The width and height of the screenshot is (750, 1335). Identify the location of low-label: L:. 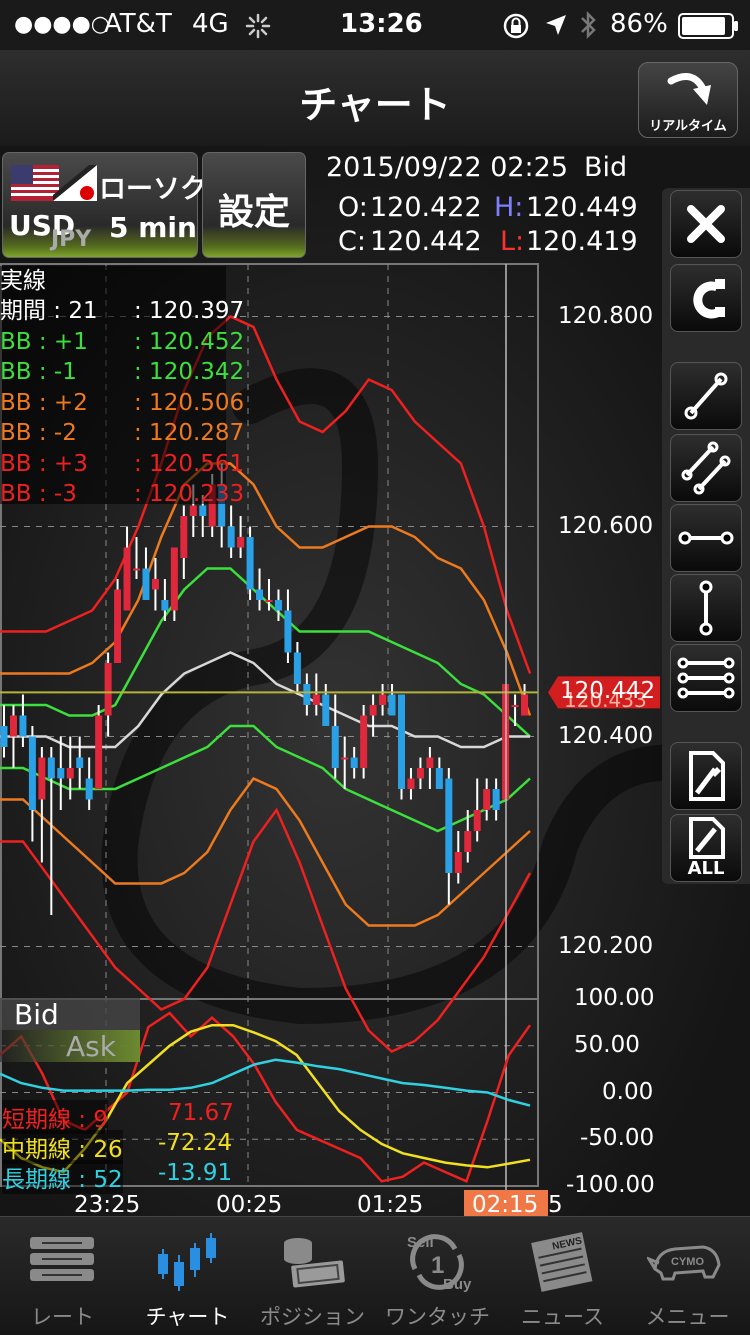
(512, 241).